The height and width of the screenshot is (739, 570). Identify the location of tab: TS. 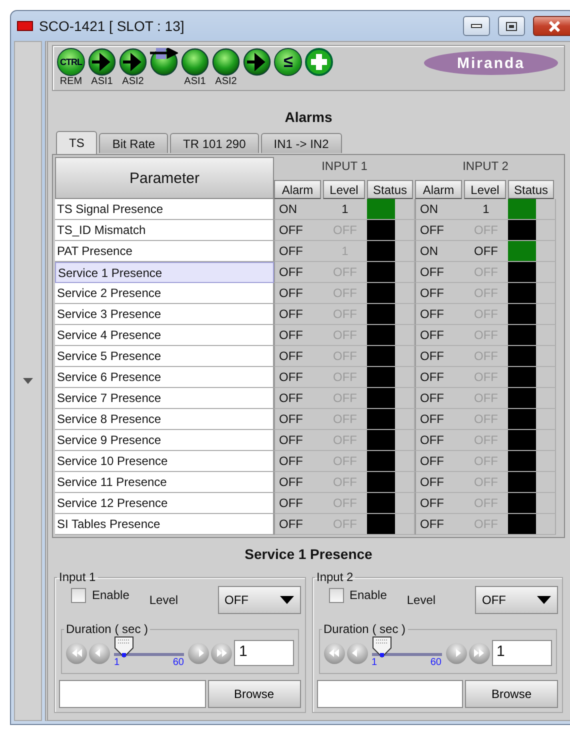
(77, 142).